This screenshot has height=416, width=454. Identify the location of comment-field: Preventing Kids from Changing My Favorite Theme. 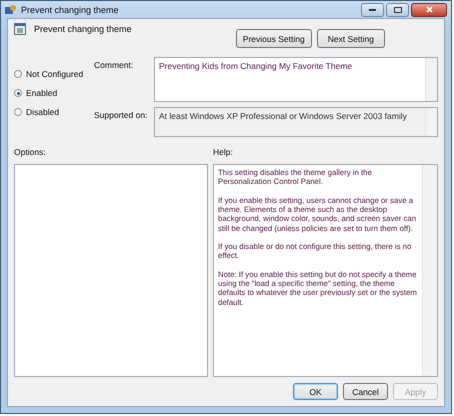
(296, 79).